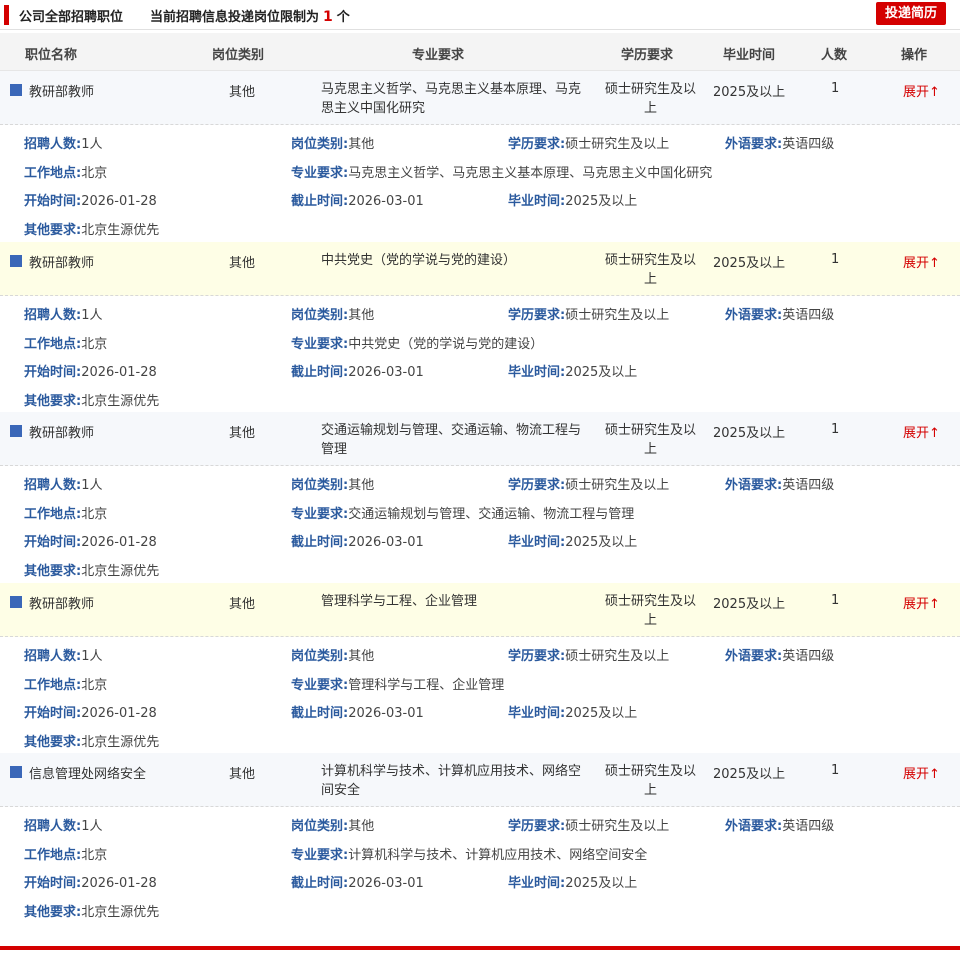  I want to click on detail-value: 交通运输规划与管理、交通运输、物流工程与管理, so click(491, 514).